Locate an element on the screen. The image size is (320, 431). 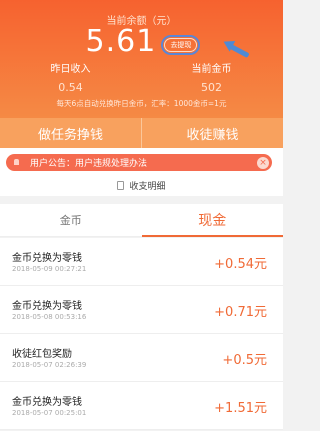
record-amount: +0.5元 is located at coordinates (244, 360).